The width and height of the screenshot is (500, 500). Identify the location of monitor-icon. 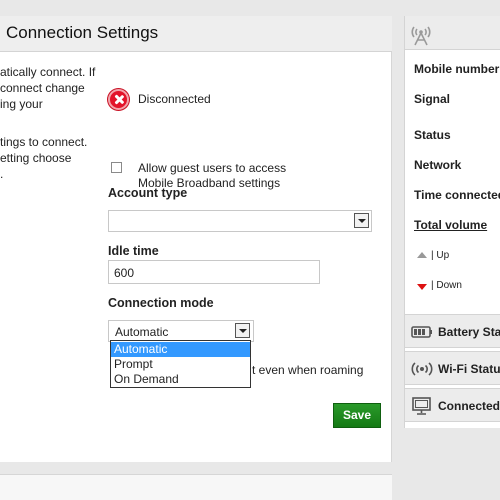
(421, 406).